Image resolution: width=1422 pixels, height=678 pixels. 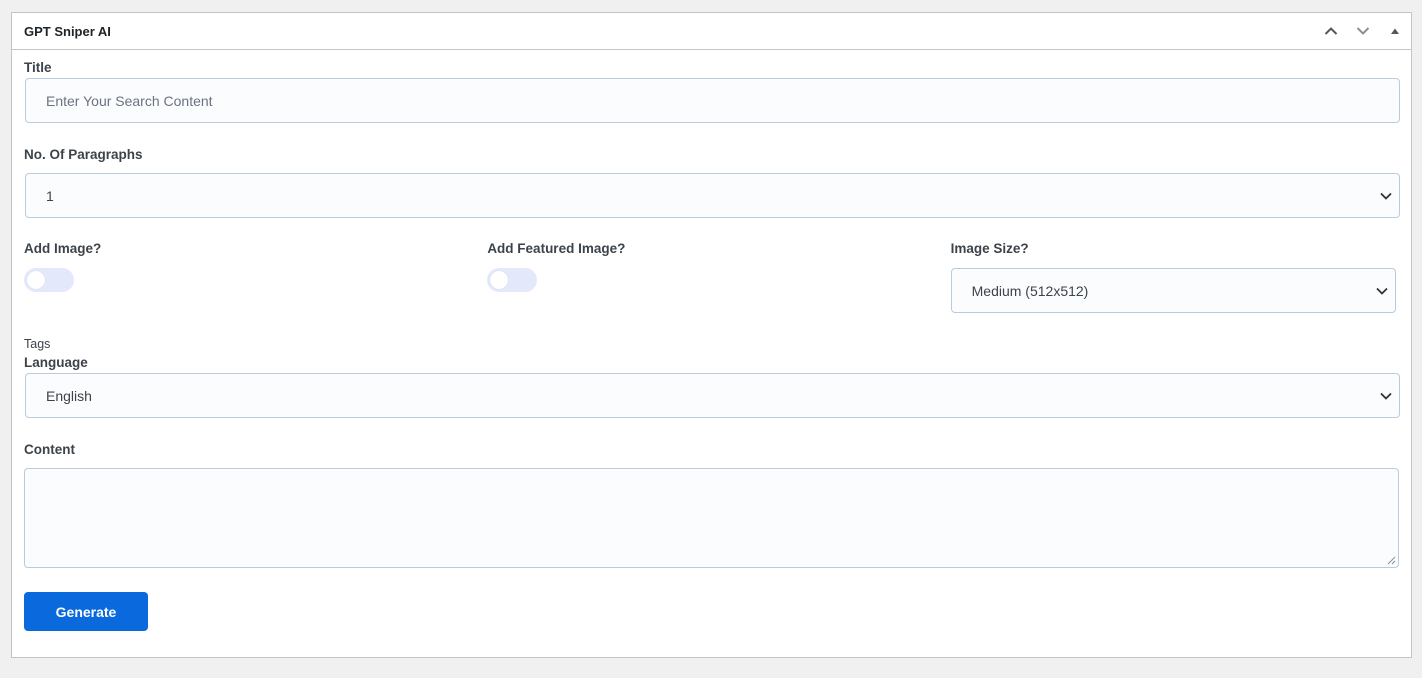 What do you see at coordinates (50, 195) in the screenshot?
I see `paragraphs-value: 1` at bounding box center [50, 195].